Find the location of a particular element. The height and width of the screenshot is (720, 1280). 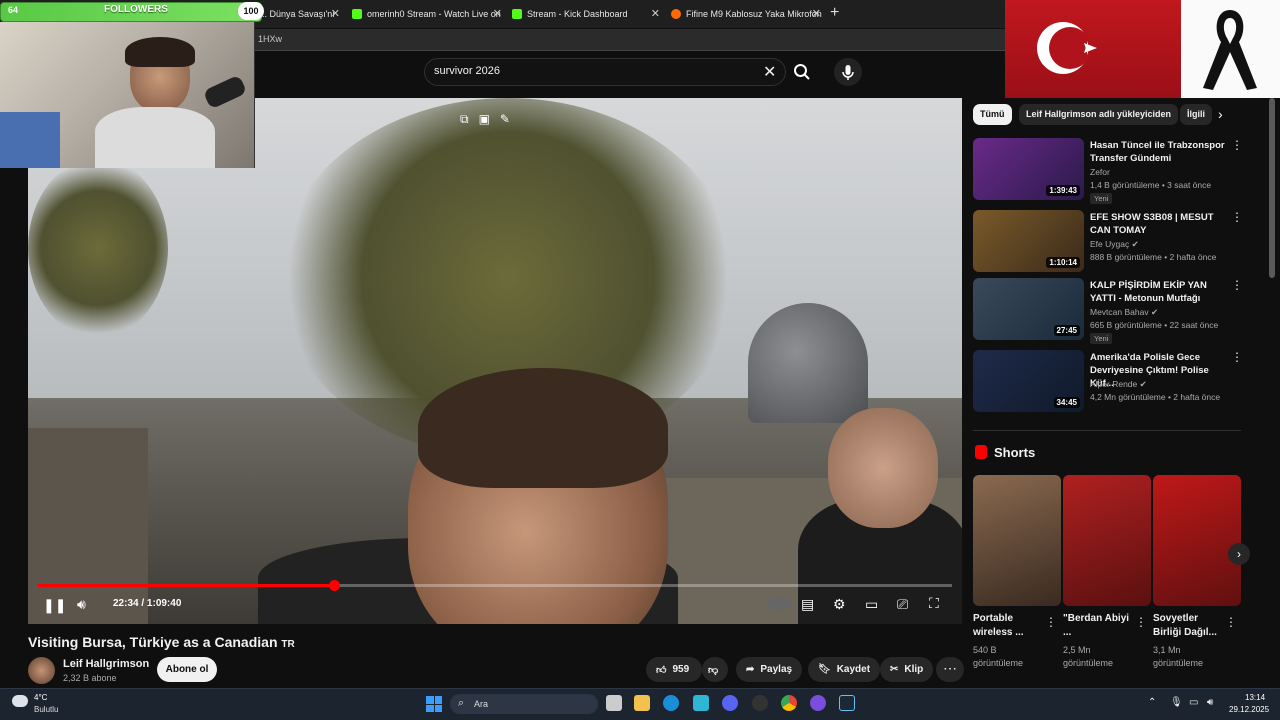

steam-icon is located at coordinates (847, 703).